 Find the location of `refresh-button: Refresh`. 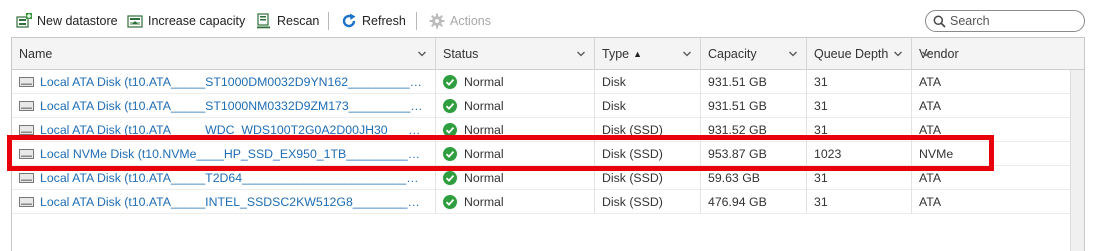

refresh-button: Refresh is located at coordinates (373, 21).